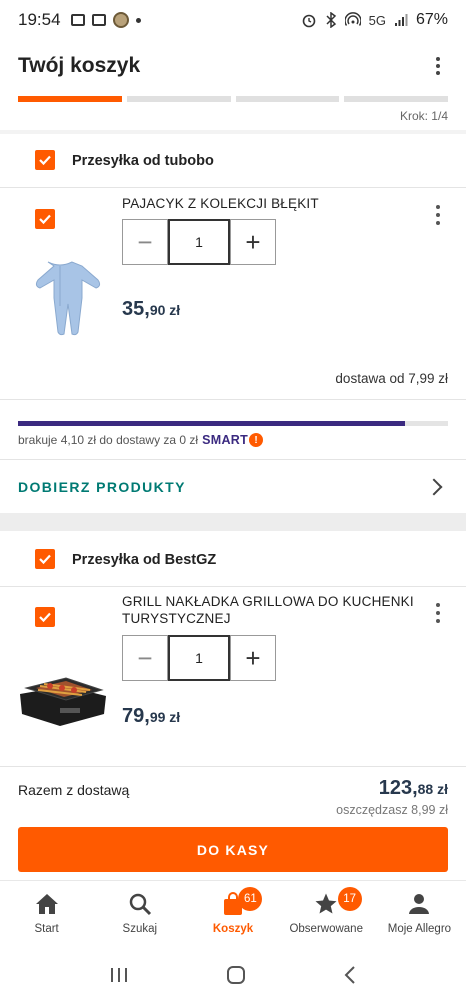 The width and height of the screenshot is (466, 999). I want to click on battery-percentage: 67%, so click(431, 19).